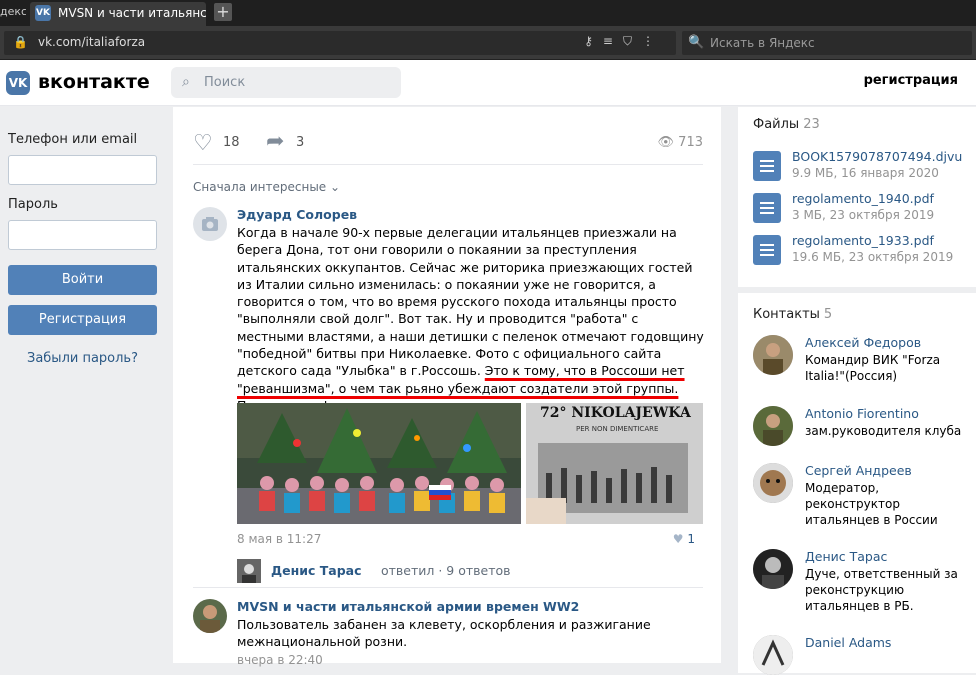  What do you see at coordinates (863, 215) in the screenshot?
I see `file-meta: 3 МБ, 23 октября 2019` at bounding box center [863, 215].